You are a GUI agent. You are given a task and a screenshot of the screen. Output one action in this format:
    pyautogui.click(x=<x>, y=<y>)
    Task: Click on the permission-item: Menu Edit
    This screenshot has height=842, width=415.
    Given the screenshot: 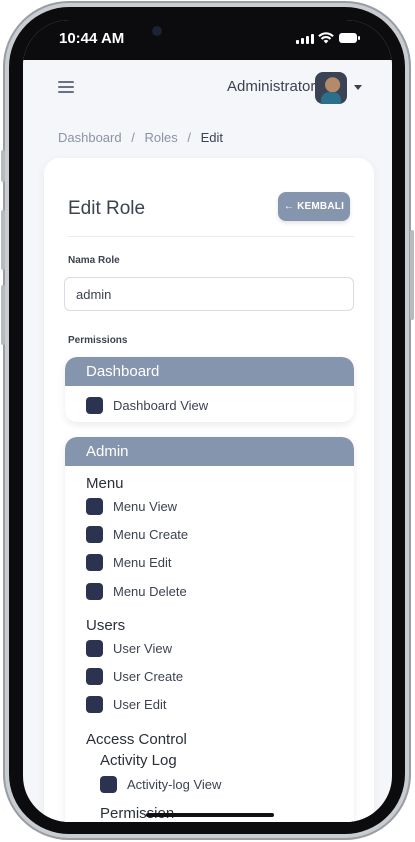 What is the action you would take?
    pyautogui.click(x=129, y=562)
    